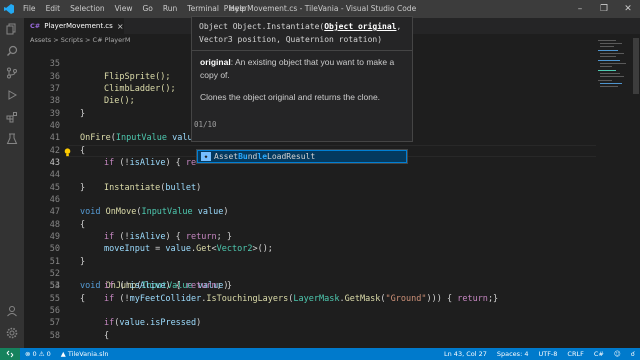 This screenshot has height=360, width=640. I want to click on param-name: original, so click(215, 62).